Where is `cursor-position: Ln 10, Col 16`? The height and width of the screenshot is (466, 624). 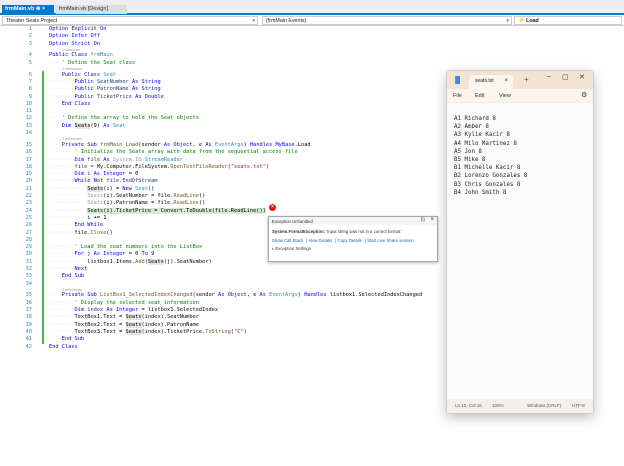
cursor-position: Ln 10, Col 16 is located at coordinates (468, 405).